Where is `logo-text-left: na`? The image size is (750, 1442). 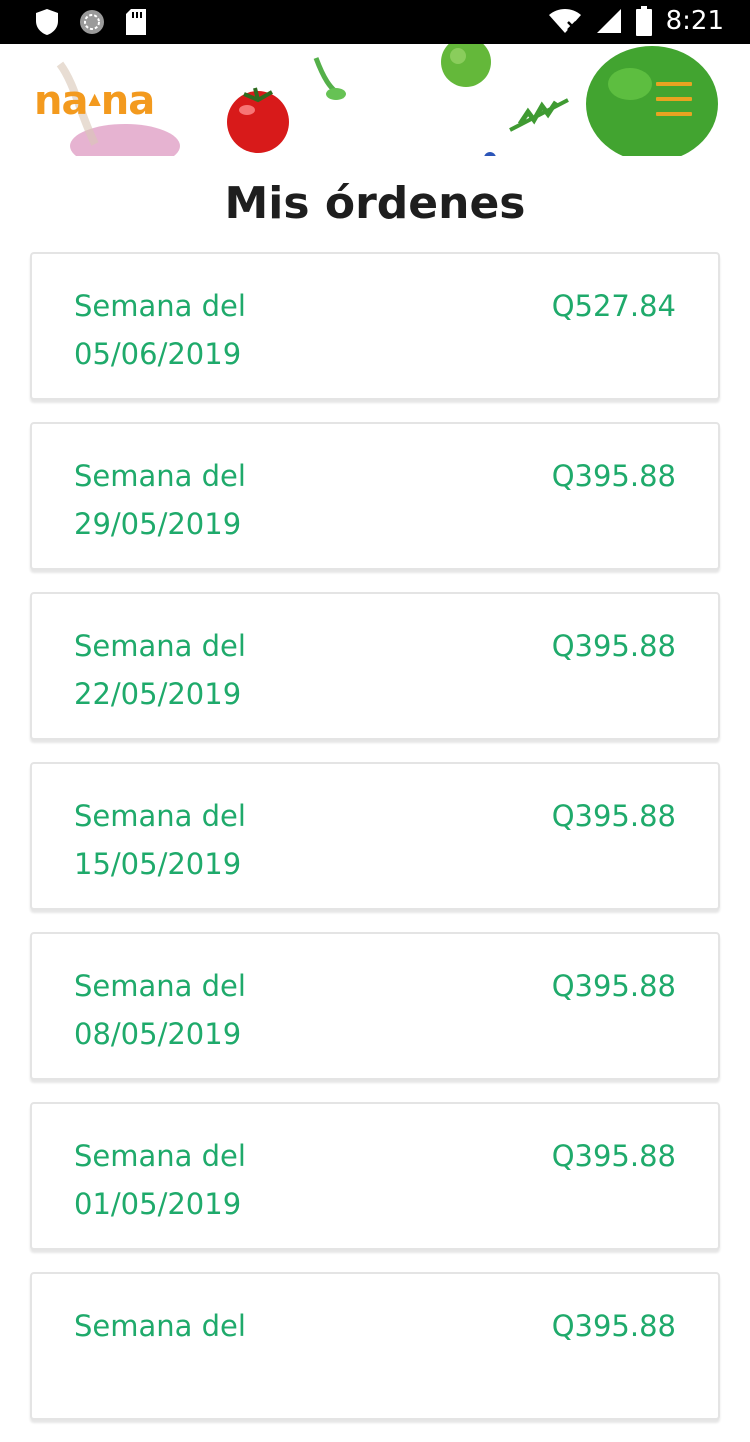
logo-text-left: na is located at coordinates (61, 101).